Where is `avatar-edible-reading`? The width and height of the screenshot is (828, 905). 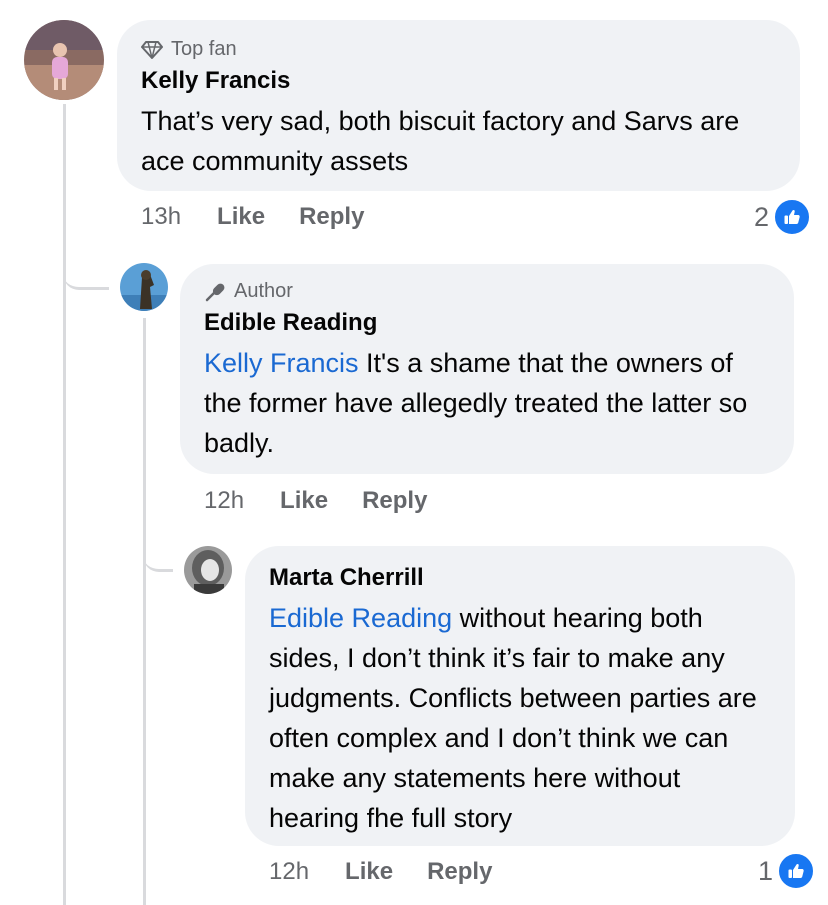 avatar-edible-reading is located at coordinates (144, 287).